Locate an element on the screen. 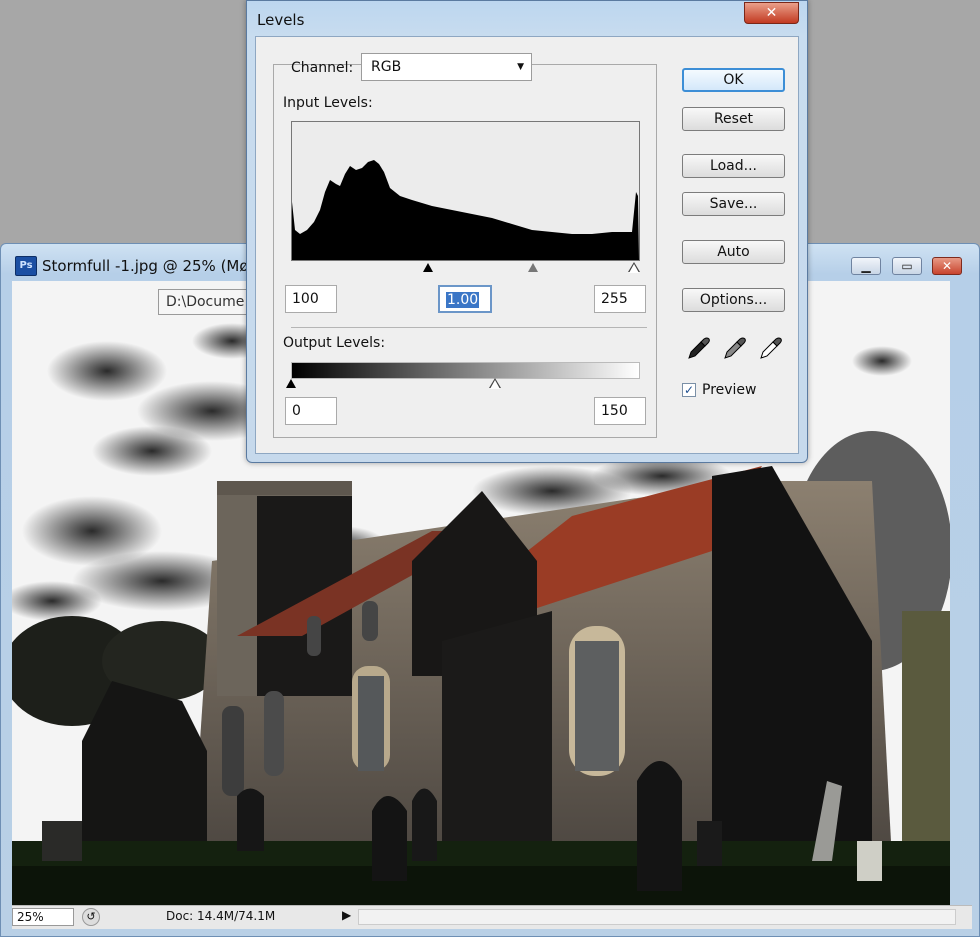  input-black-slider is located at coordinates (428, 267).